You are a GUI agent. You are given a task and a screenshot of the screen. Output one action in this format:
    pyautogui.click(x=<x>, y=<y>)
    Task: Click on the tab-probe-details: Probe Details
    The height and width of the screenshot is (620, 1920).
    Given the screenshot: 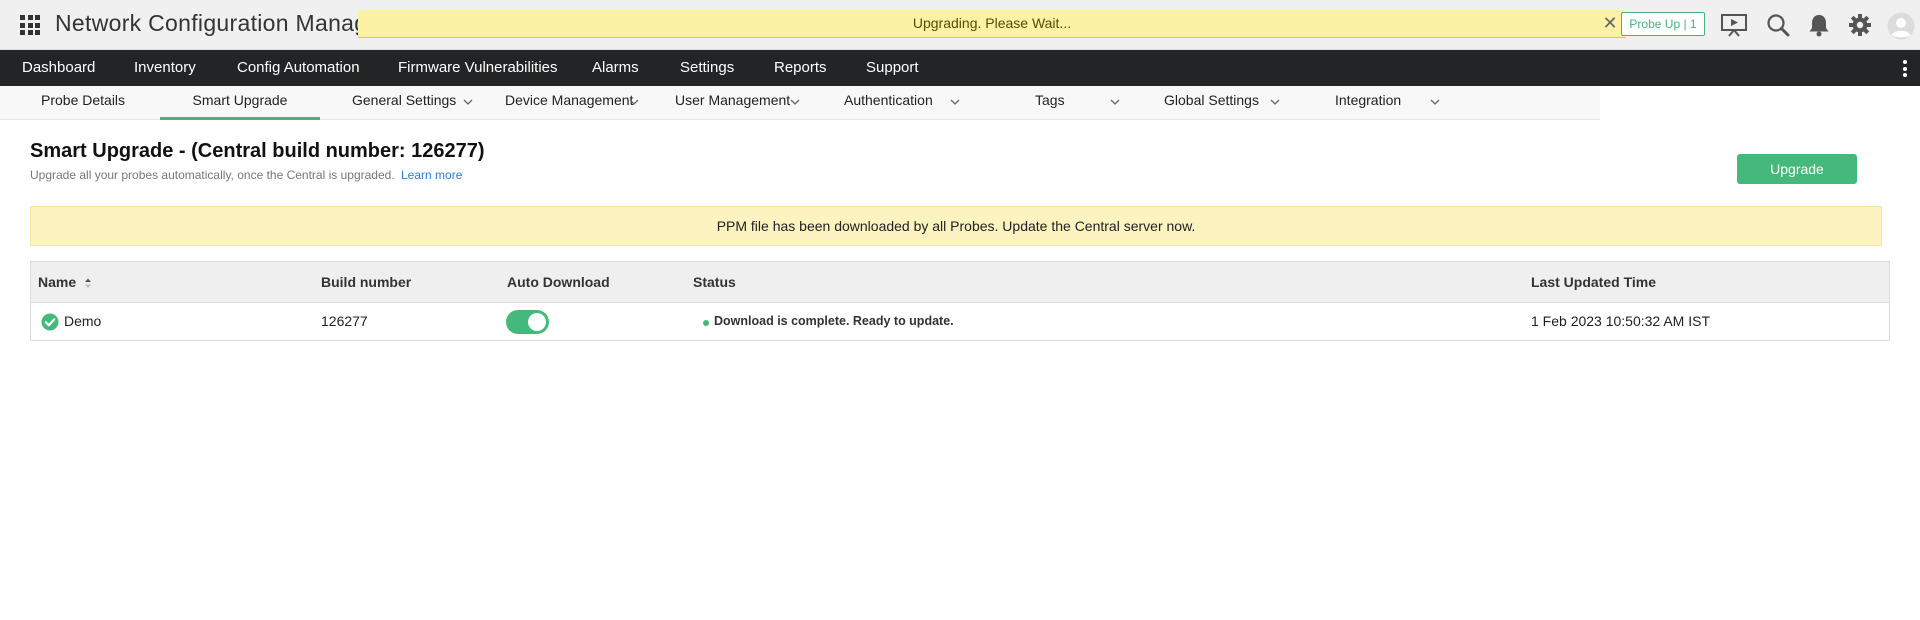 What is the action you would take?
    pyautogui.click(x=83, y=103)
    